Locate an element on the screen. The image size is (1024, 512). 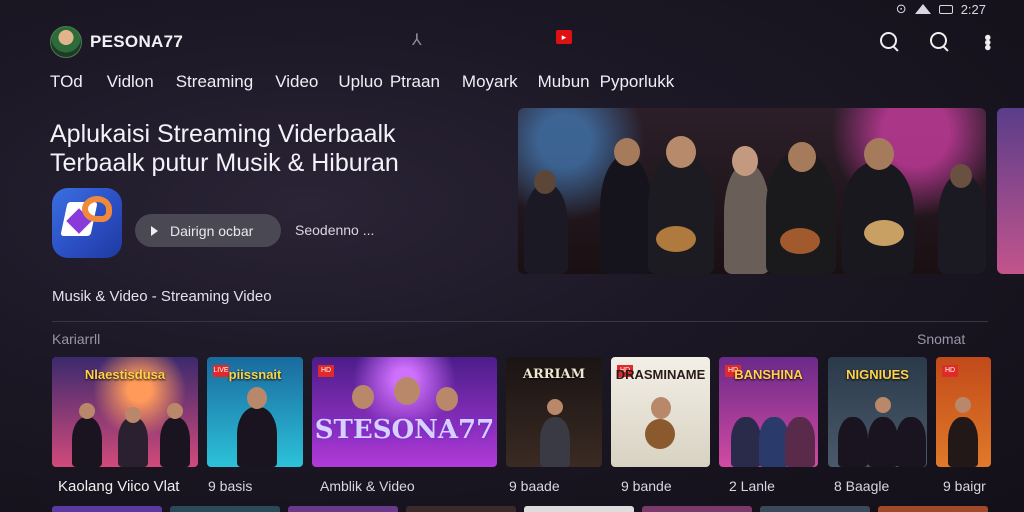
location-icon: ⊙ is located at coordinates (901, 8).